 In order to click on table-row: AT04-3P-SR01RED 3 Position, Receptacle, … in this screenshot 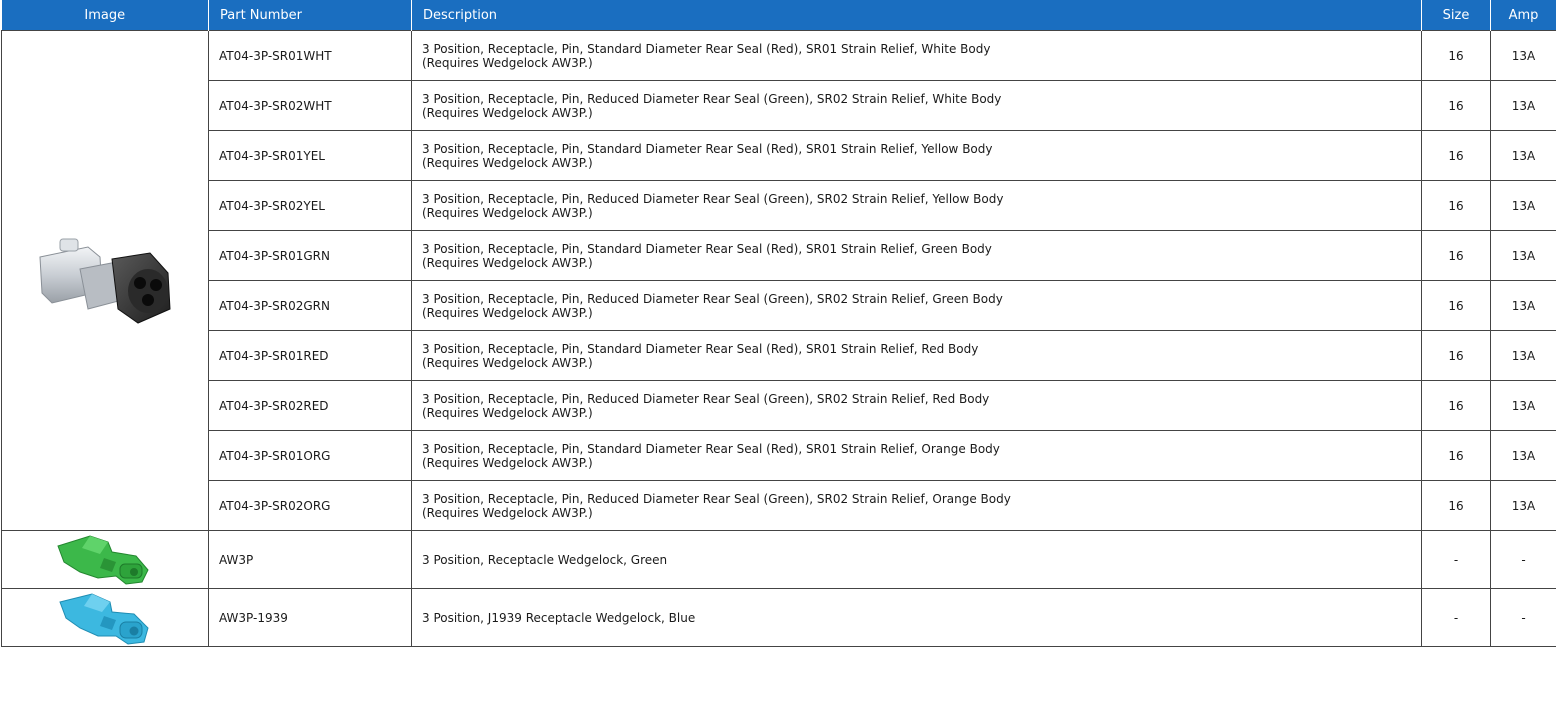, I will do `click(779, 355)`.